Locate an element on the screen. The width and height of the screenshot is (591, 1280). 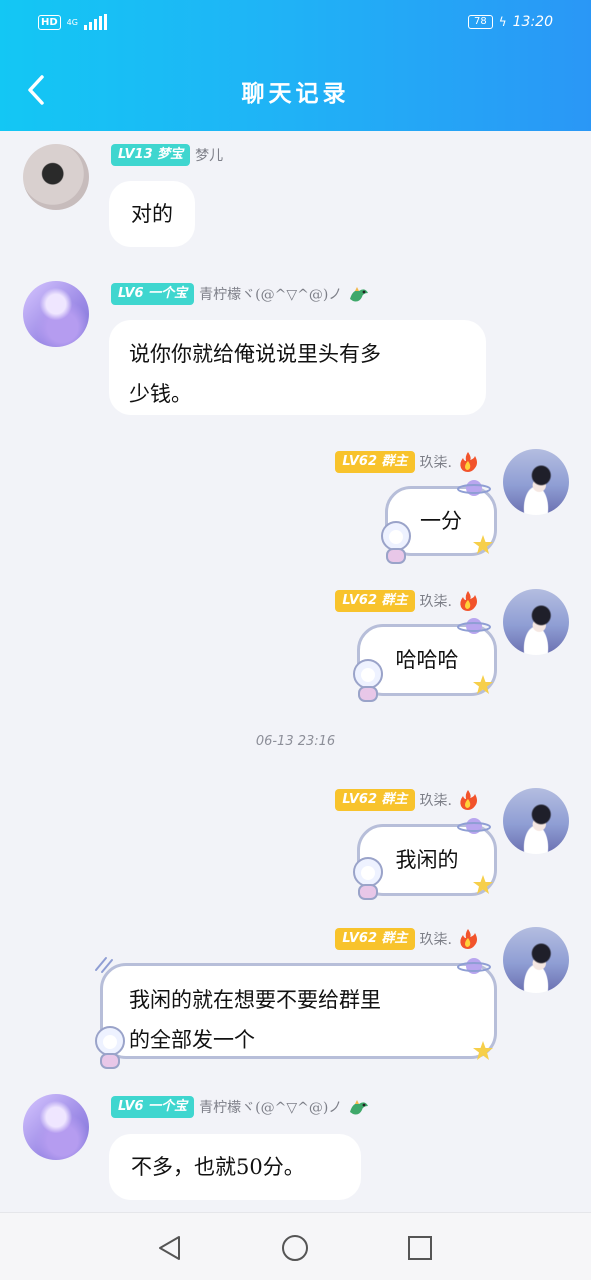
message-bubble: 不多，也就50分。 is located at coordinates (235, 1167).